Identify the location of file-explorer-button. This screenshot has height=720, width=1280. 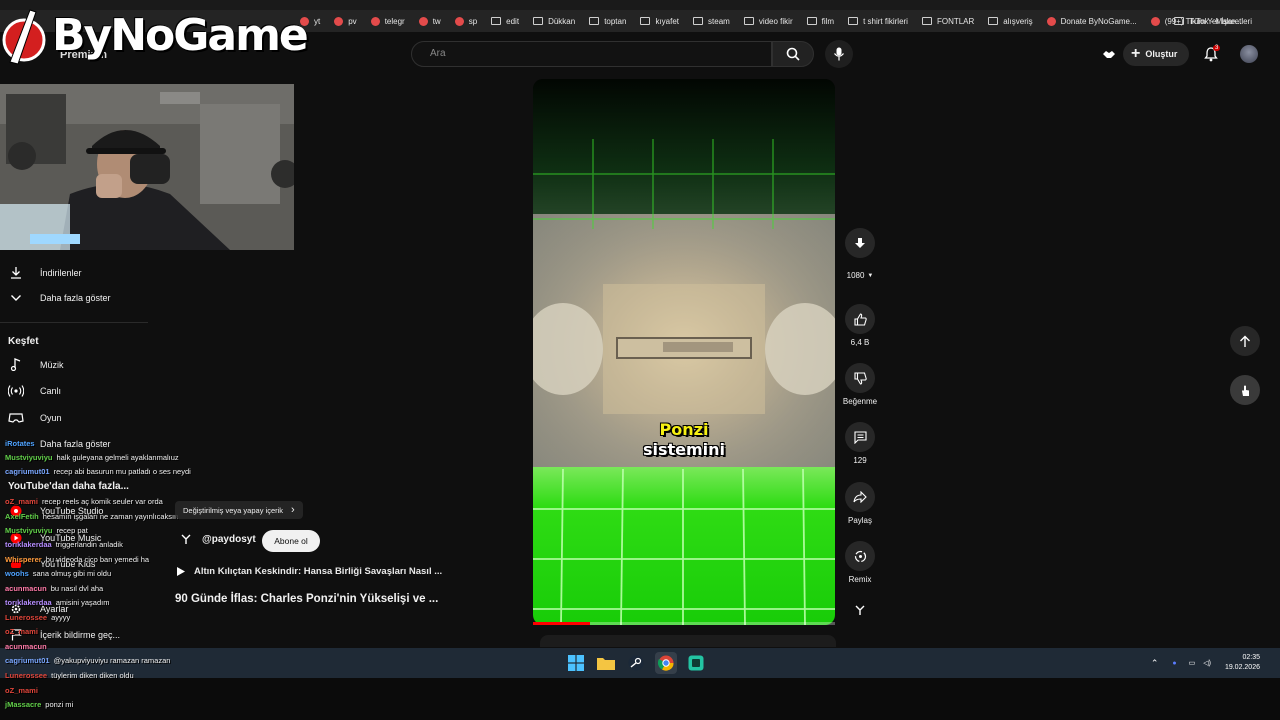
(606, 663).